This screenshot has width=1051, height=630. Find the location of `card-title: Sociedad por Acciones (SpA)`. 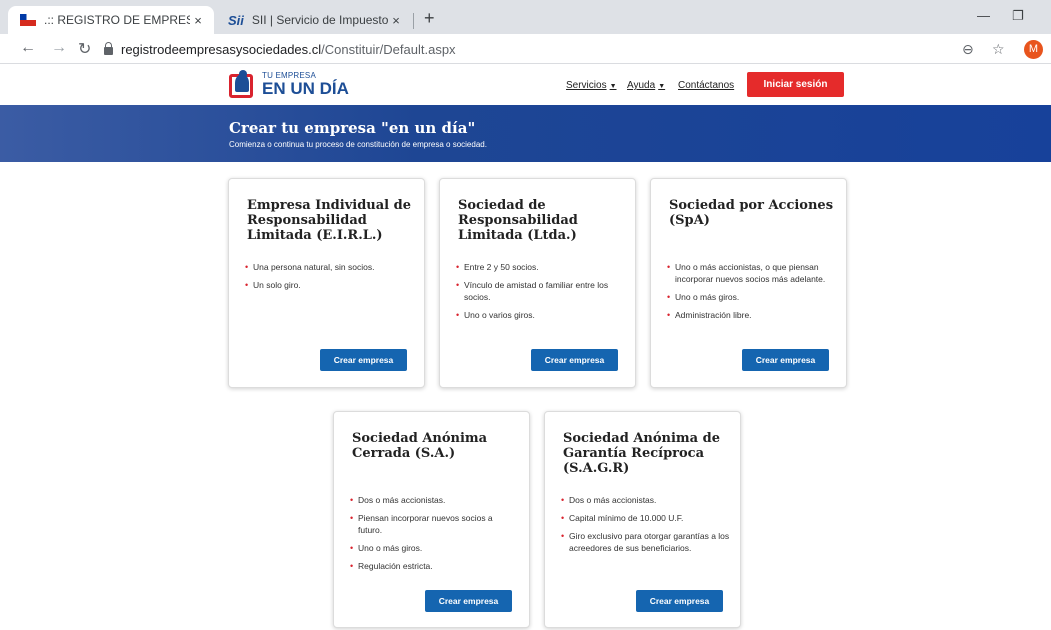

card-title: Sociedad por Acciones (SpA) is located at coordinates (751, 213).